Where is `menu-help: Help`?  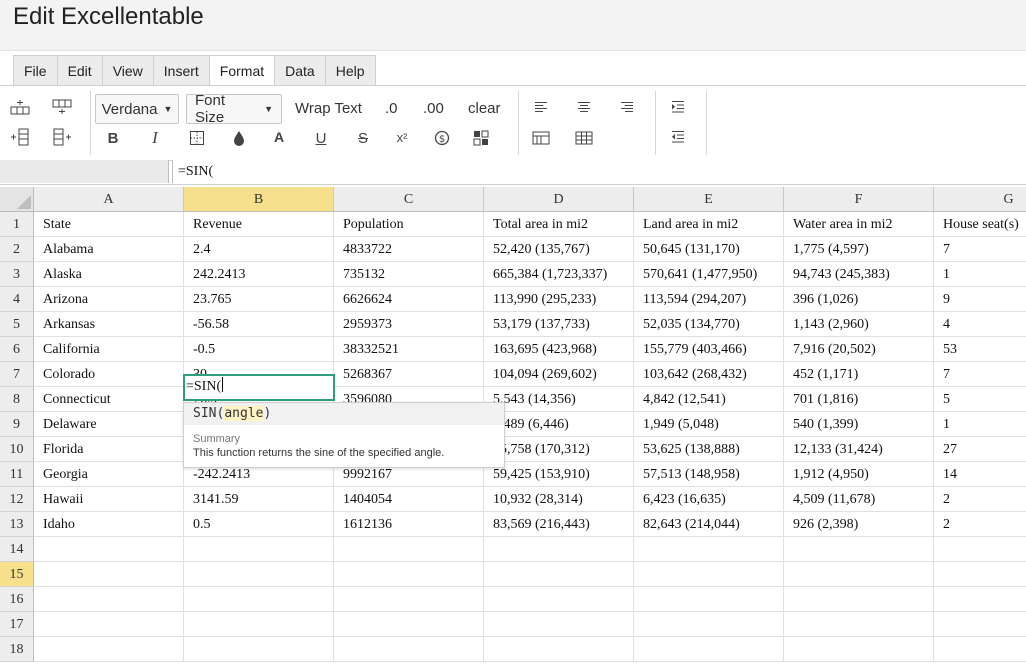
menu-help: Help is located at coordinates (350, 71).